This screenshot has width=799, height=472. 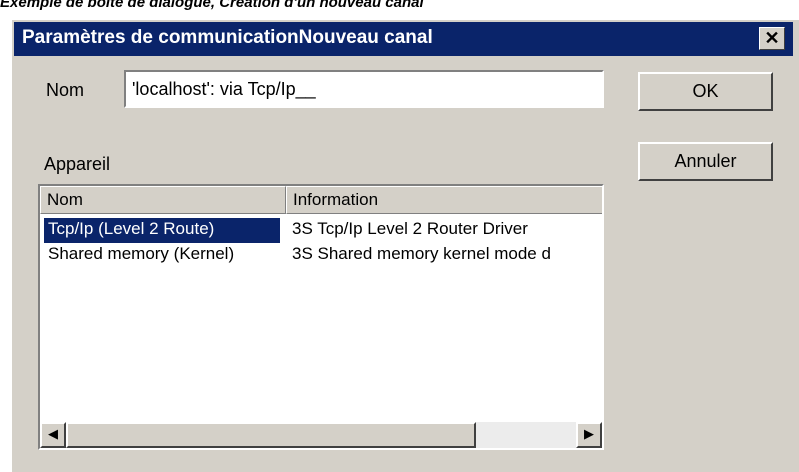 I want to click on list-header: Nom Information, so click(x=321, y=200).